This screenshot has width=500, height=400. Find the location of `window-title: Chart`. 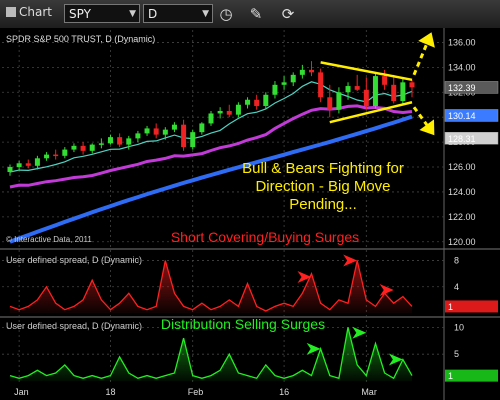

window-title: Chart is located at coordinates (29, 12).